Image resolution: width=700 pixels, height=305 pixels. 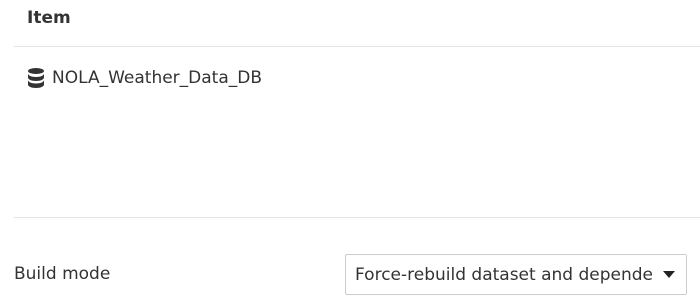 What do you see at coordinates (36, 78) in the screenshot?
I see `database-icon` at bounding box center [36, 78].